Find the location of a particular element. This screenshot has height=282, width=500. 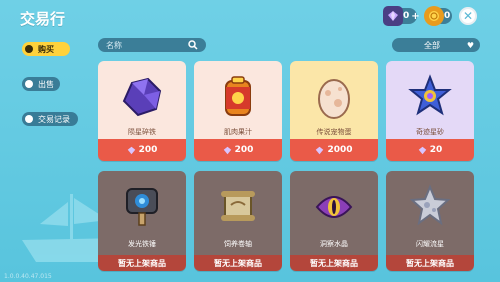

coin-icon is located at coordinates (434, 16).